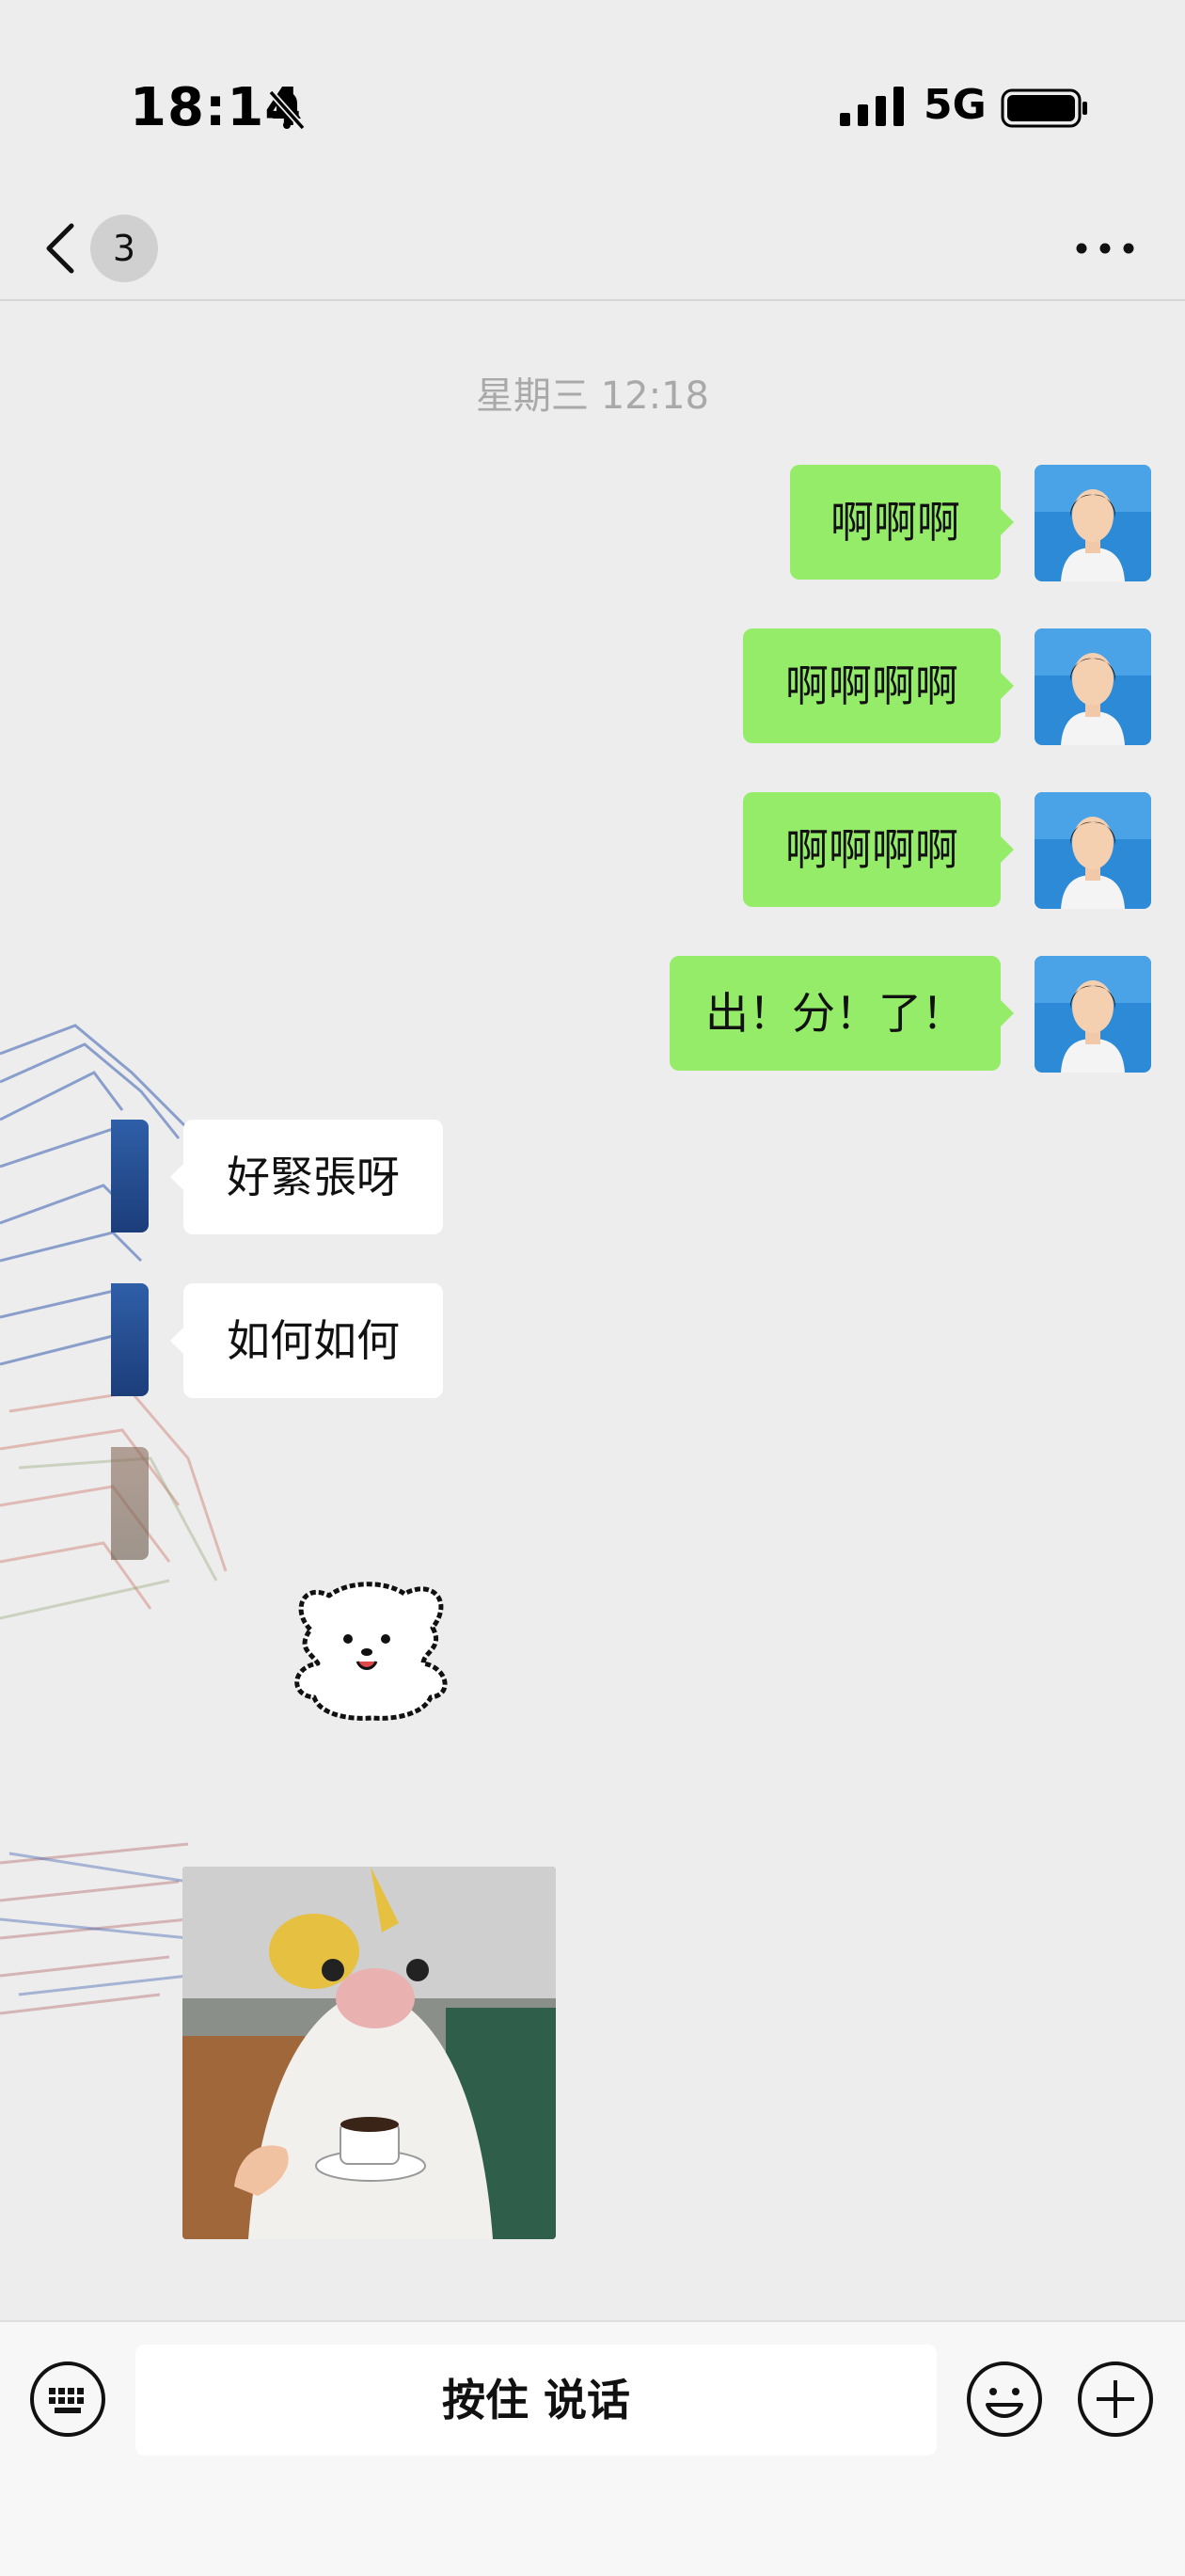  What do you see at coordinates (287, 110) in the screenshot?
I see `bell-slash-icon` at bounding box center [287, 110].